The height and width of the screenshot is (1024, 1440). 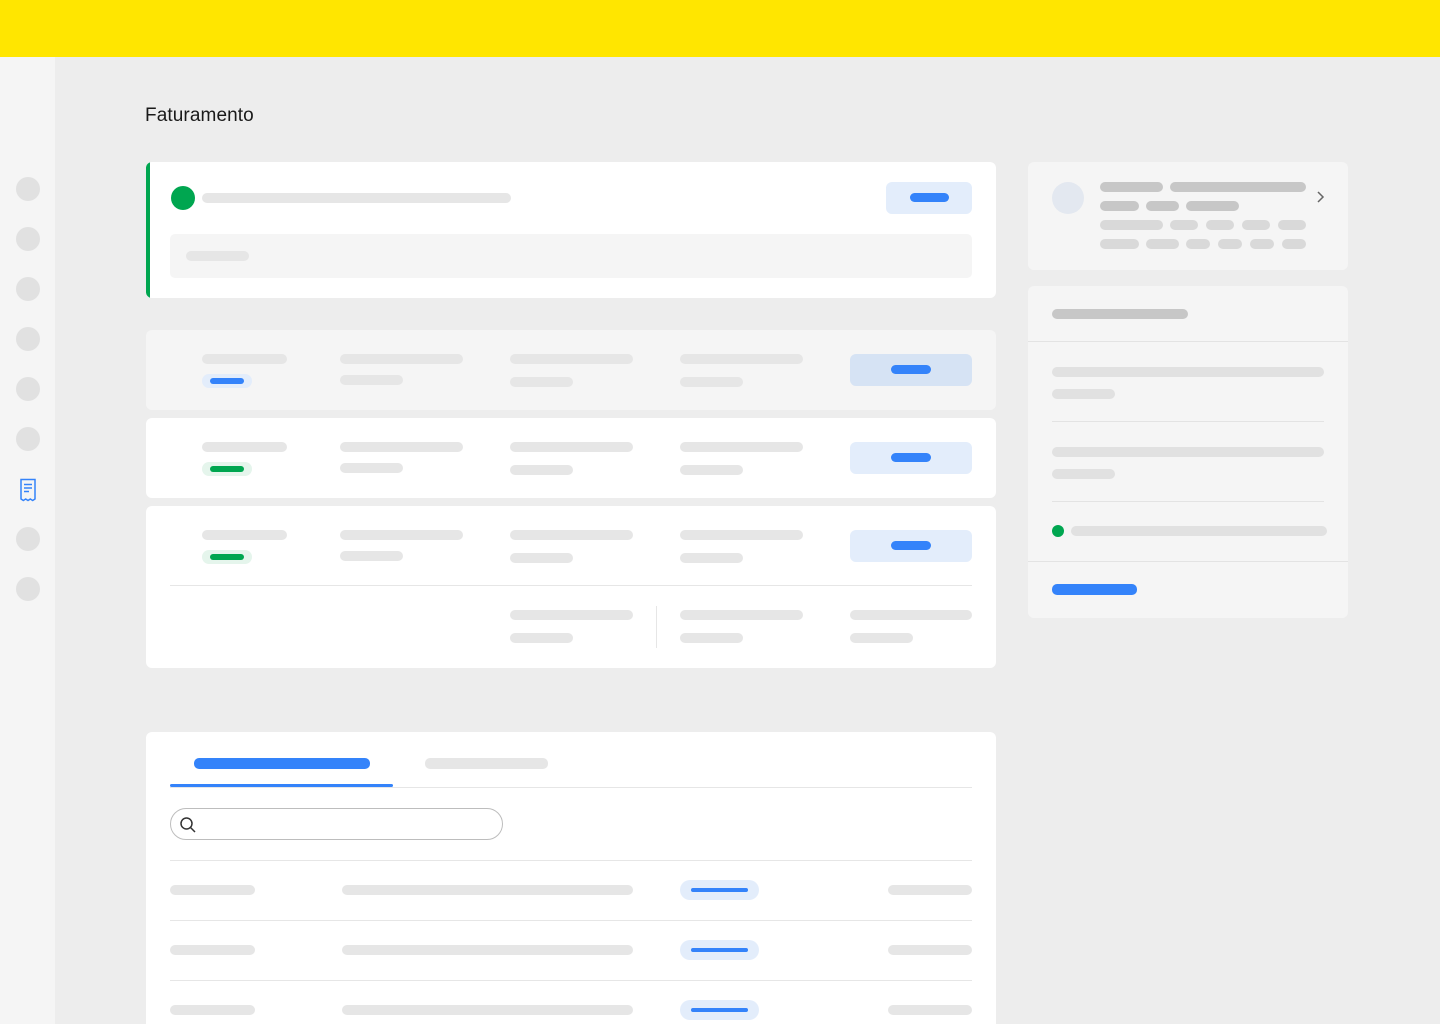 I want to click on avatar, so click(x=1068, y=198).